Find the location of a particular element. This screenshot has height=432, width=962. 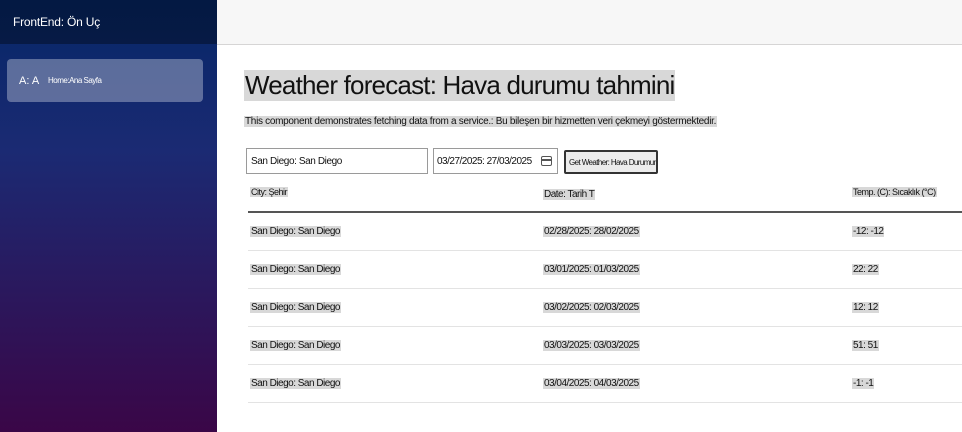

calendar-icon is located at coordinates (546, 161).